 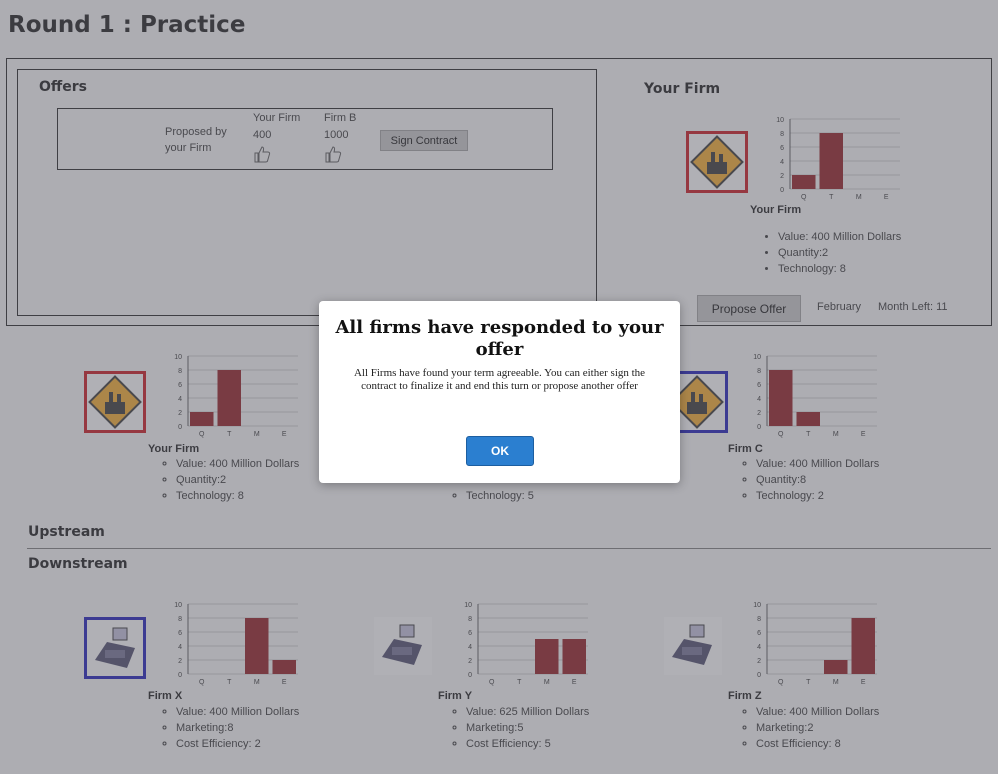 What do you see at coordinates (499, 338) in the screenshot?
I see `dialog-title: All firms have responded to your offer` at bounding box center [499, 338].